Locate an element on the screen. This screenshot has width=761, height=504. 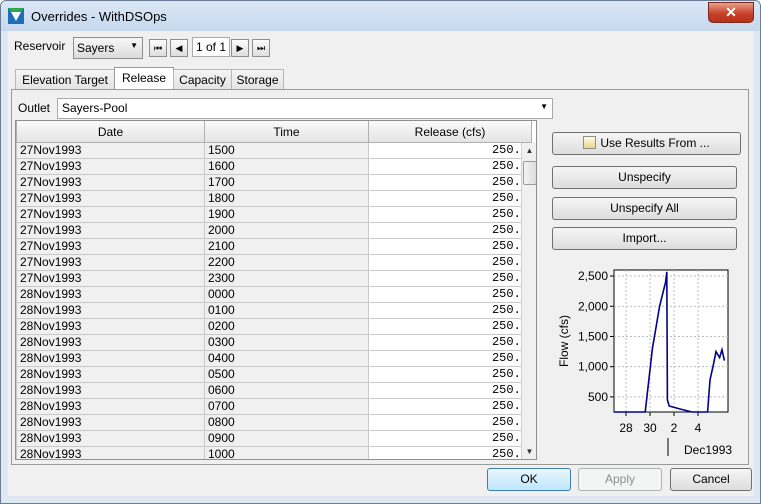
table-row: 28Nov1993 0800 250.0 is located at coordinates (274, 422).